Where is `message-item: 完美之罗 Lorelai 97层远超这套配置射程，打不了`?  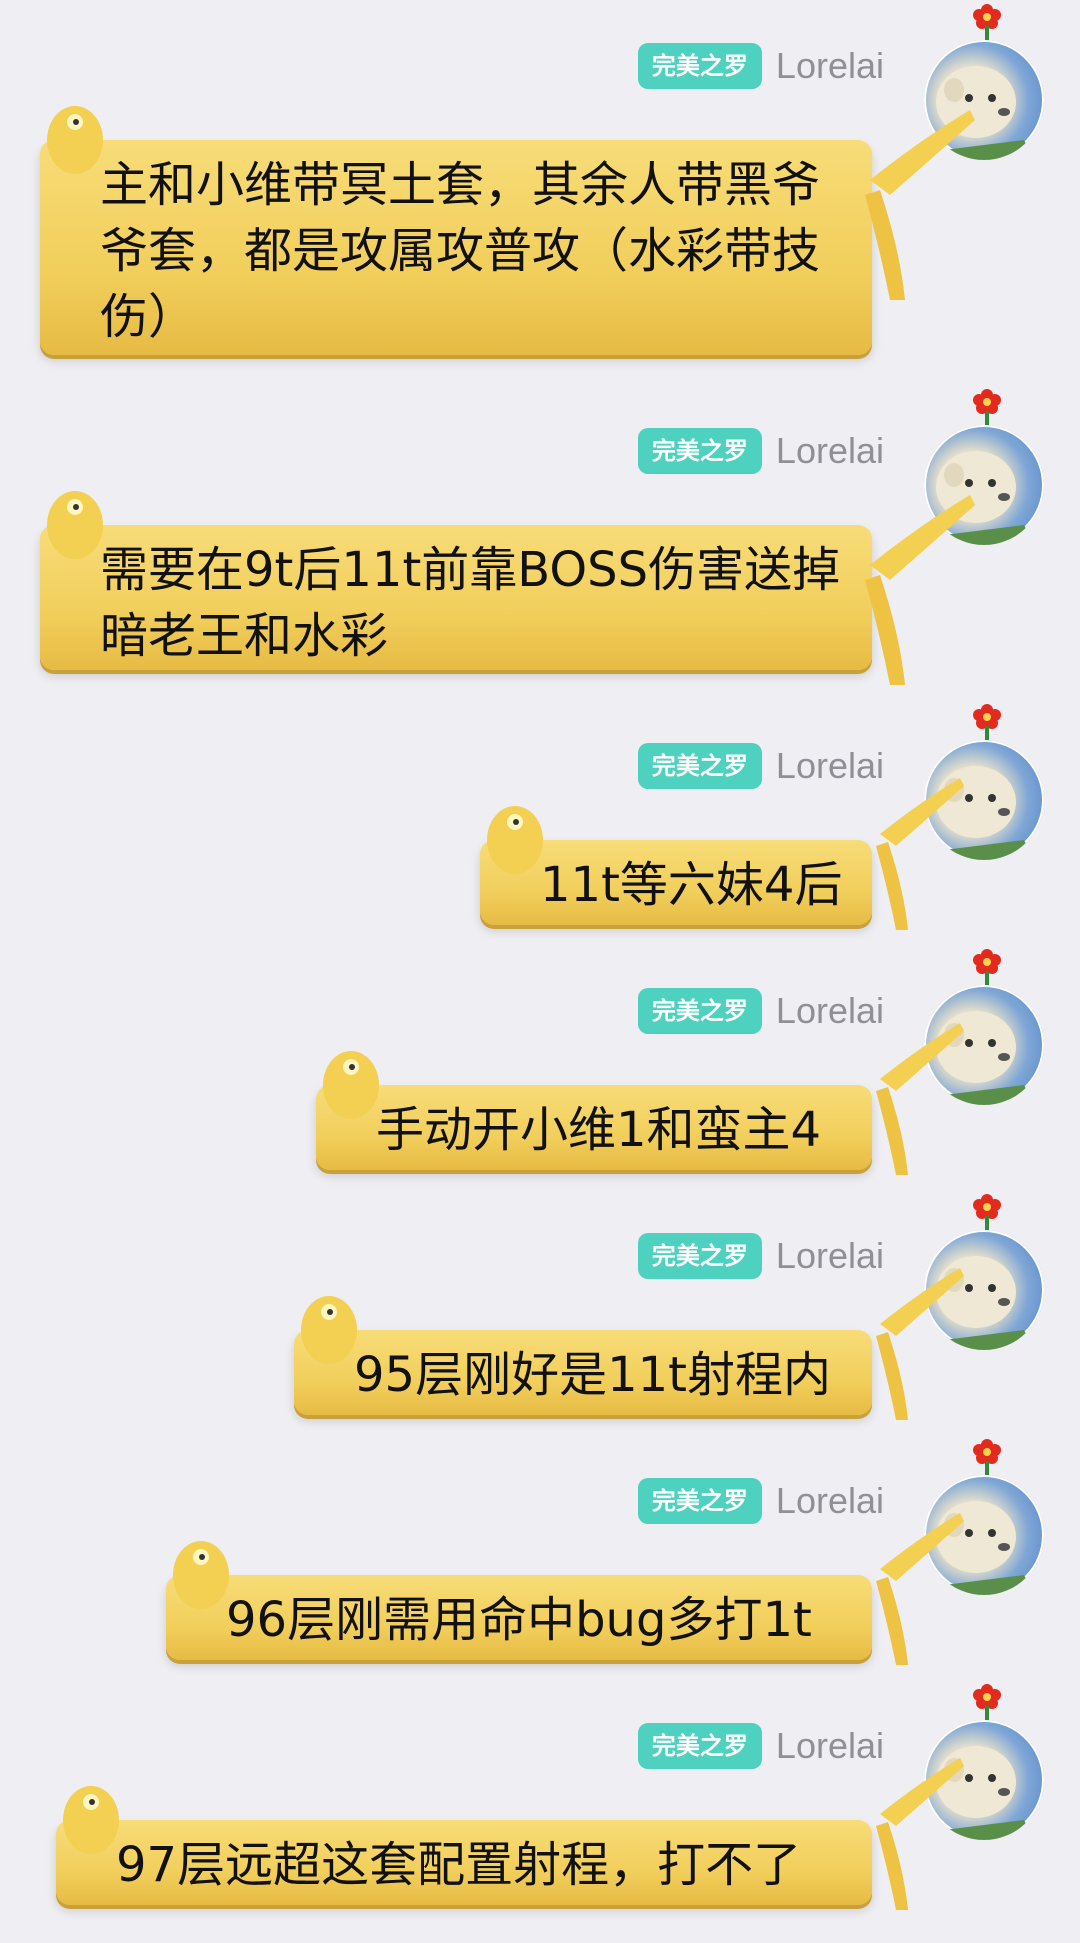
message-item: 完美之罗 Lorelai 97层远超这套配置射程，打不了 is located at coordinates (540, 1807).